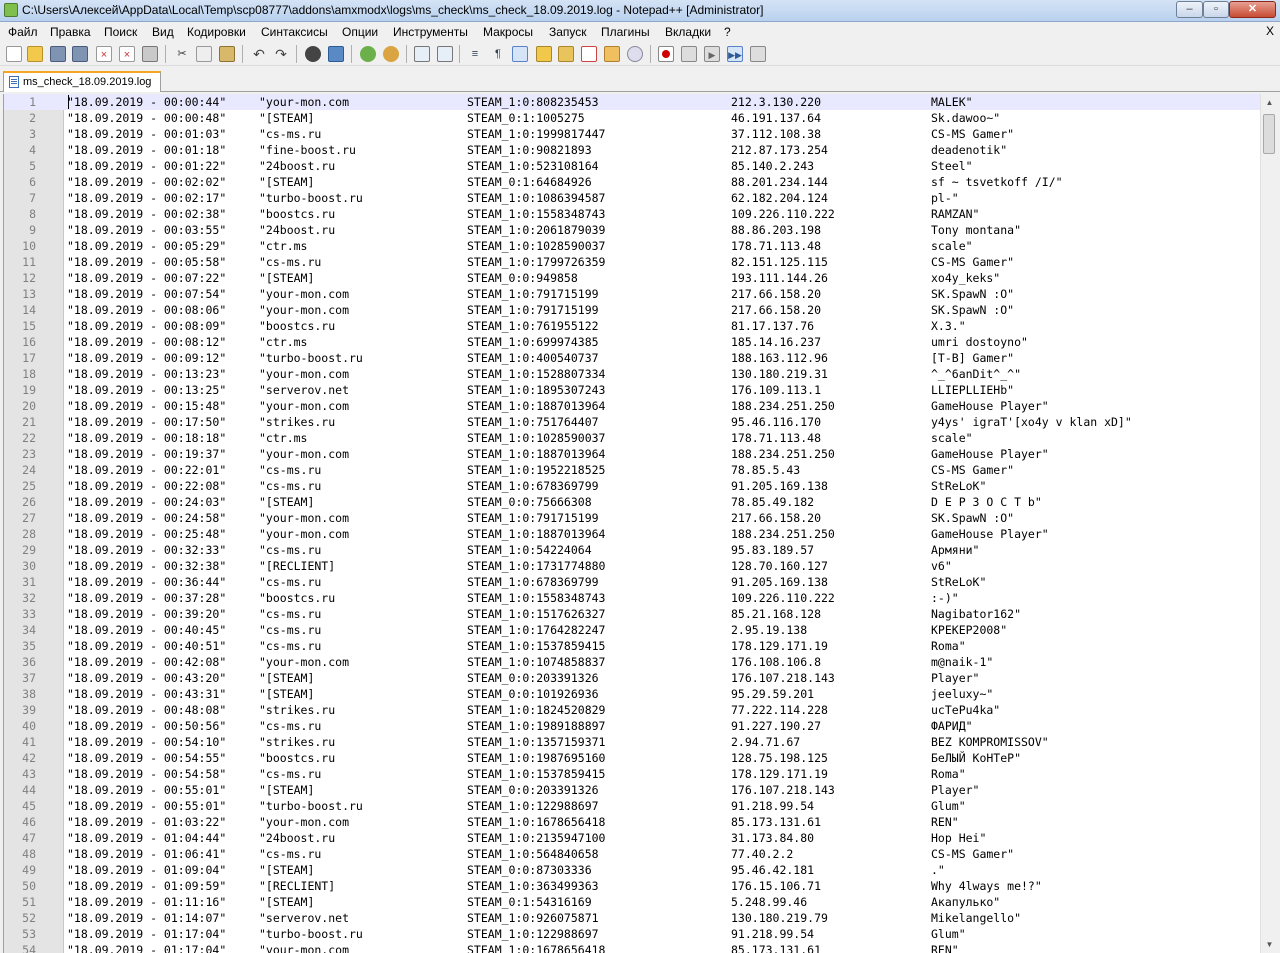  What do you see at coordinates (1269, 134) in the screenshot?
I see `scrollbar-thumb` at bounding box center [1269, 134].